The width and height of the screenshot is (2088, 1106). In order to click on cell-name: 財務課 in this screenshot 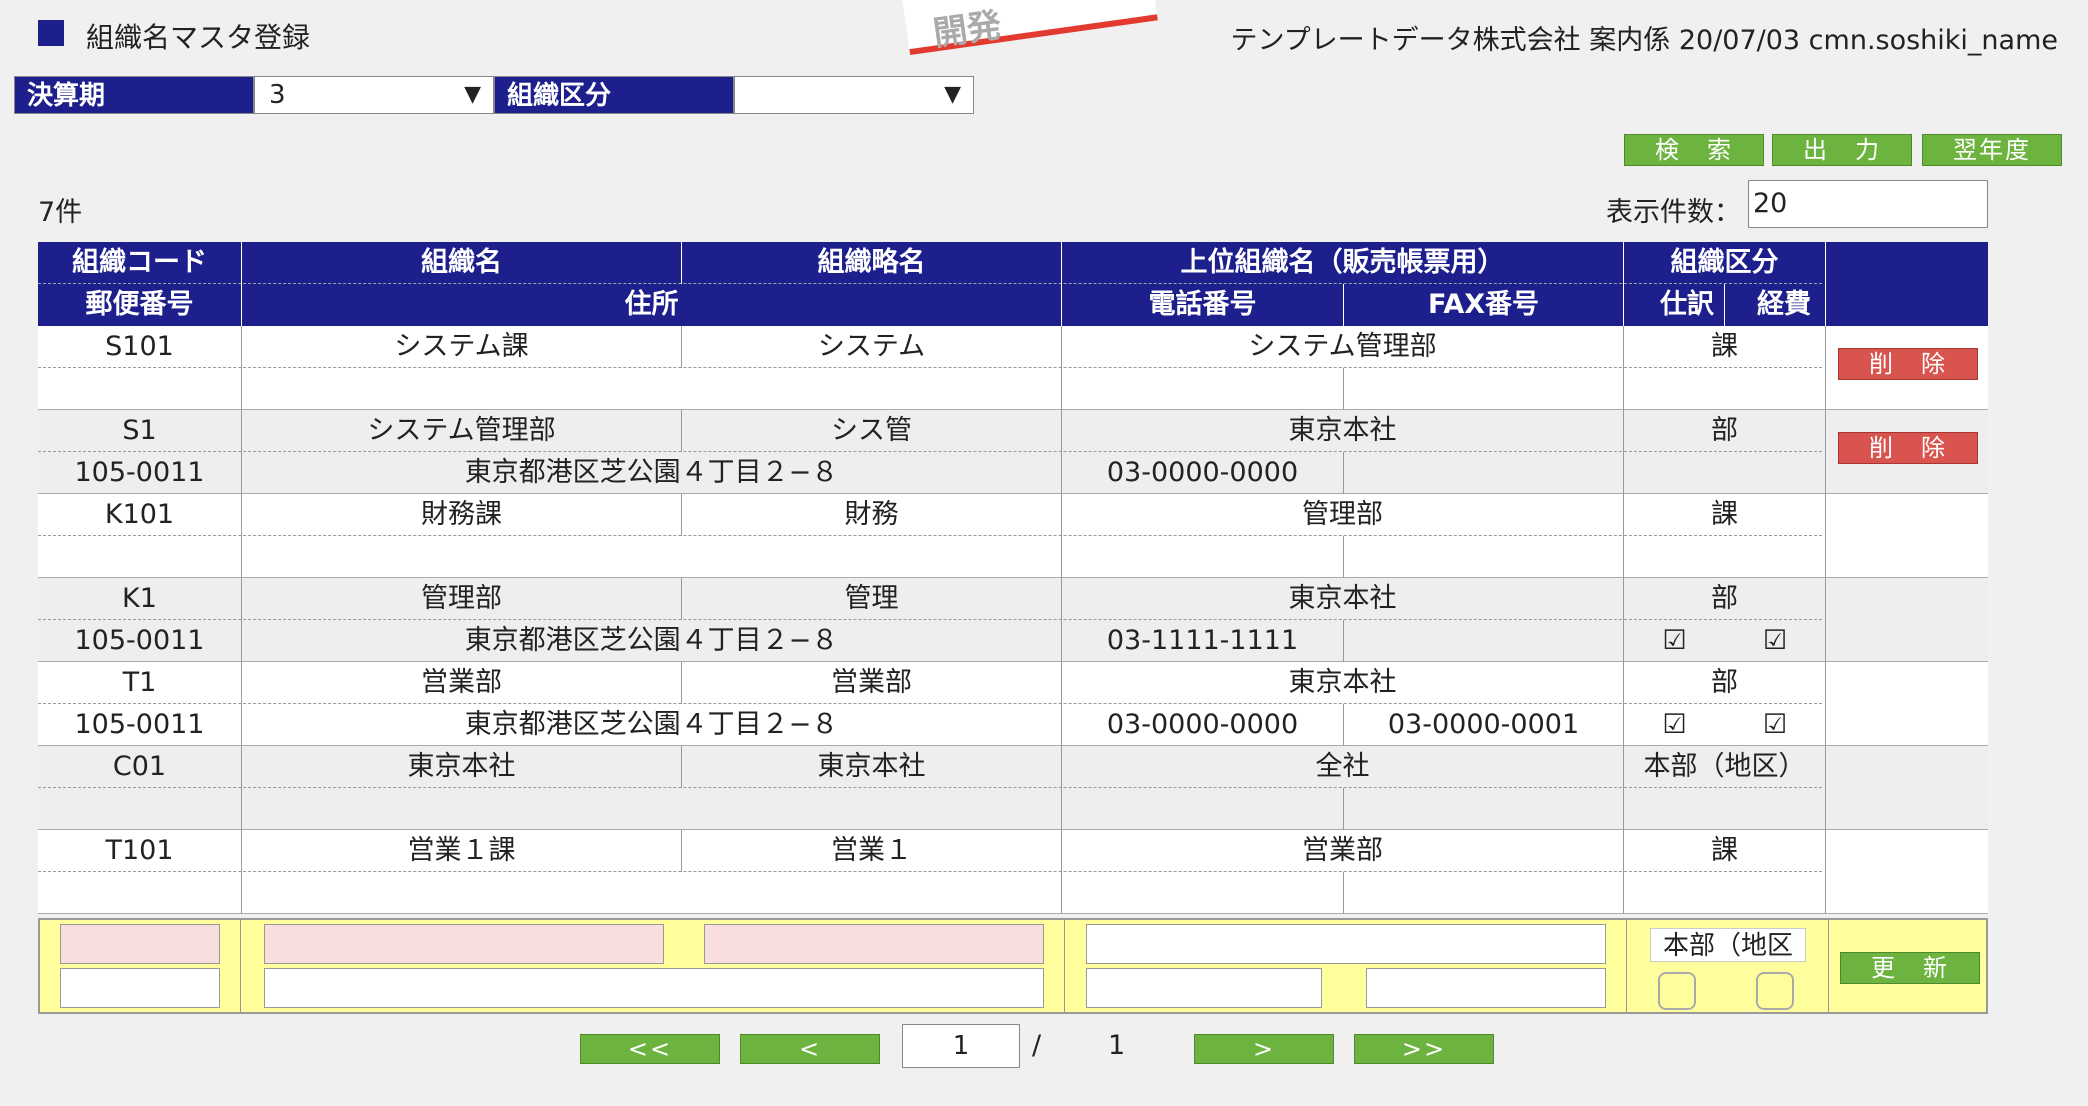, I will do `click(462, 515)`.